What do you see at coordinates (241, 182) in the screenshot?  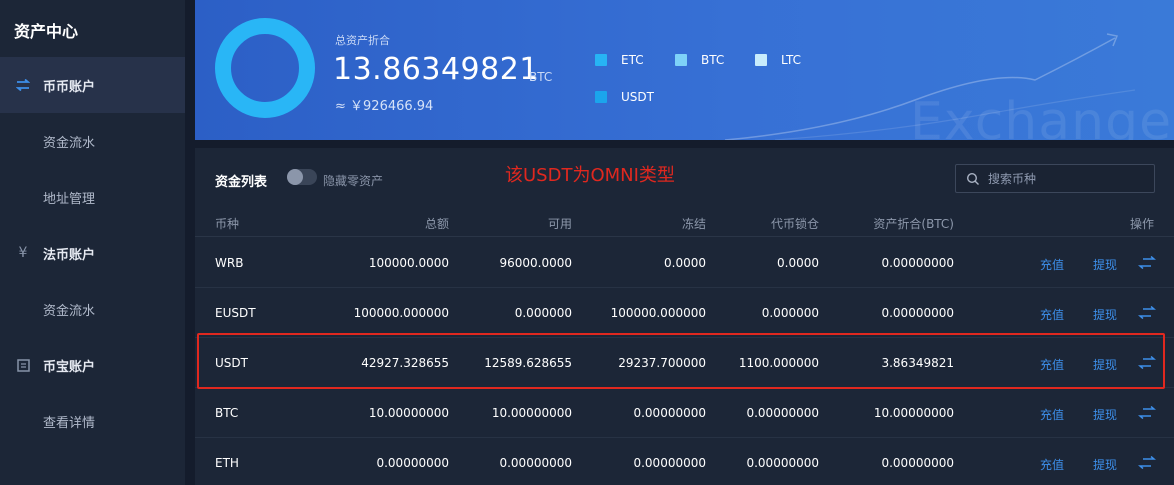 I see `panel-title: 资金列表` at bounding box center [241, 182].